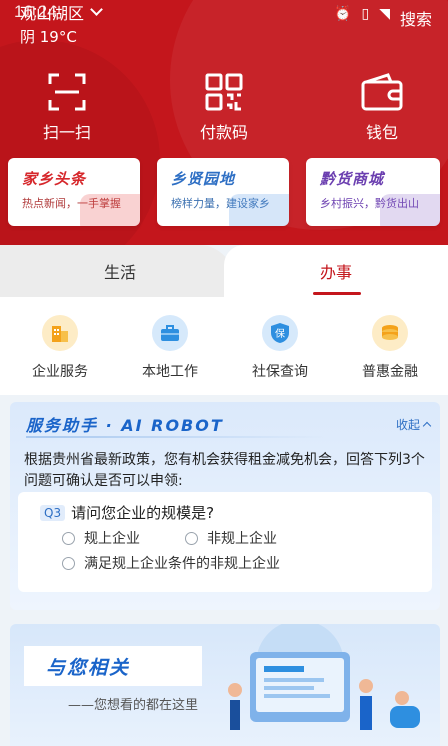  I want to click on tab-affairs: 办事, so click(336, 271).